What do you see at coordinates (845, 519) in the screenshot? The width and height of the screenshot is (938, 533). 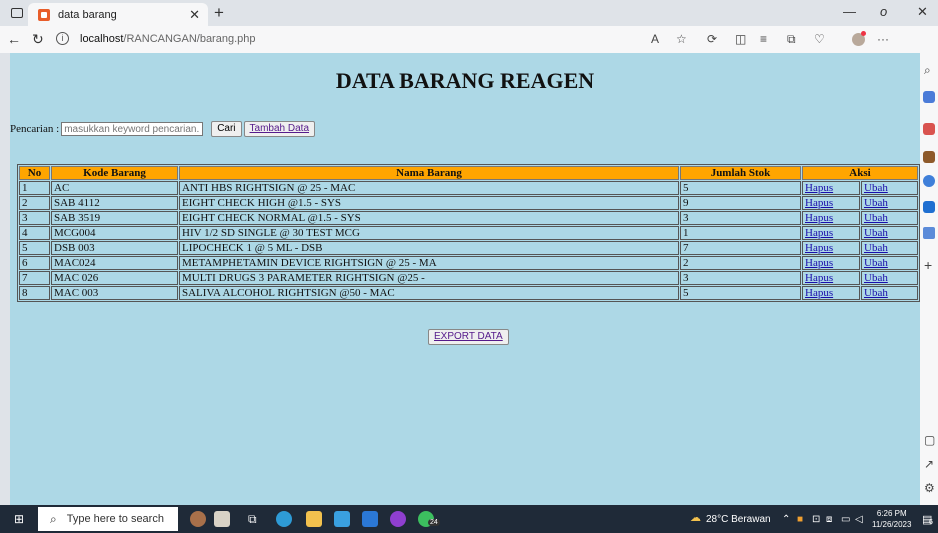 I see `tray-battery-icon: ▭` at bounding box center [845, 519].